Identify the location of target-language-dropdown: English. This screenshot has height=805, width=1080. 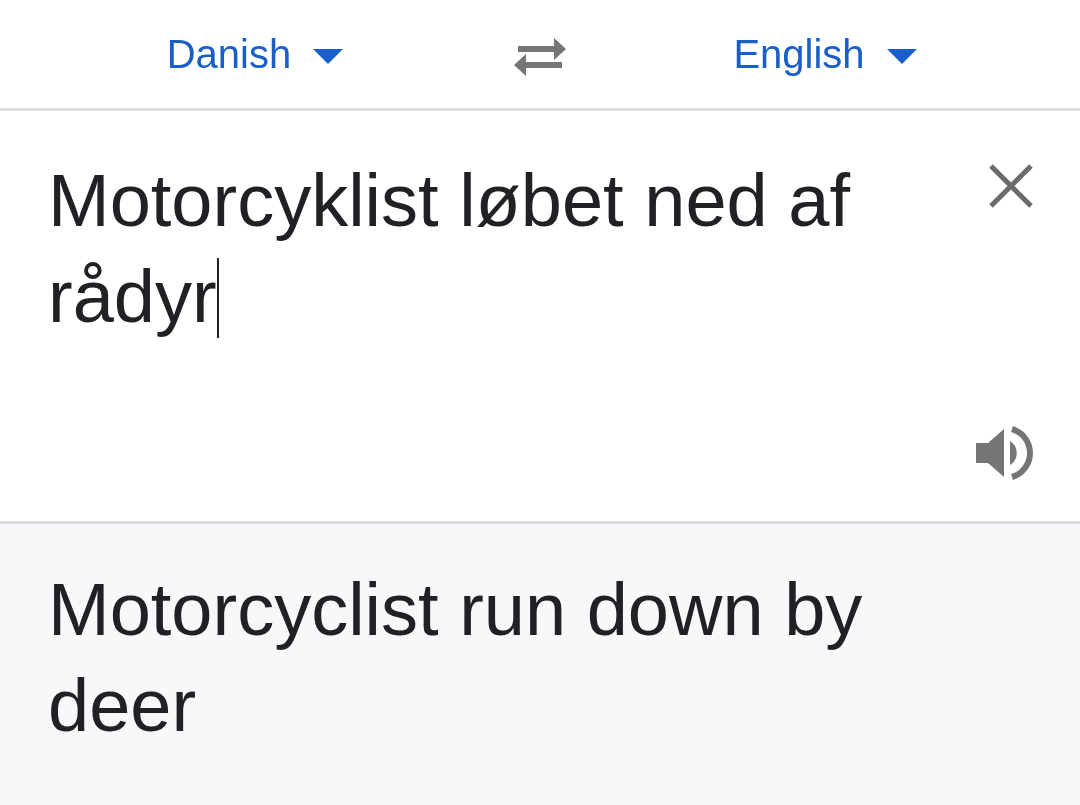
(825, 54).